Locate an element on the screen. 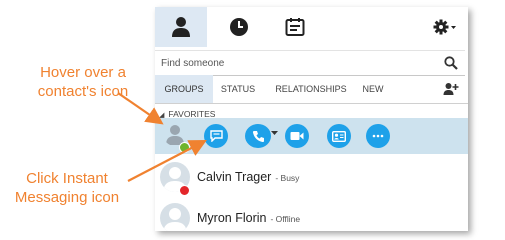 The image size is (505, 240). contact-card-icon is located at coordinates (339, 136).